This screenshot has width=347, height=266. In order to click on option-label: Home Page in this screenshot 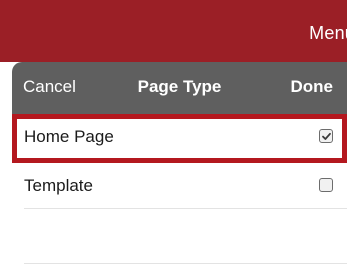, I will do `click(69, 136)`.